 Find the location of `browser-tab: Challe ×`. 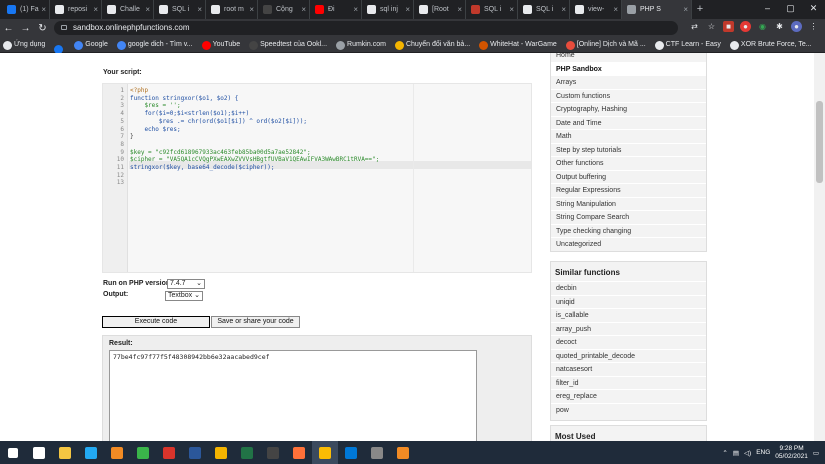

browser-tab: Challe × is located at coordinates (128, 9).